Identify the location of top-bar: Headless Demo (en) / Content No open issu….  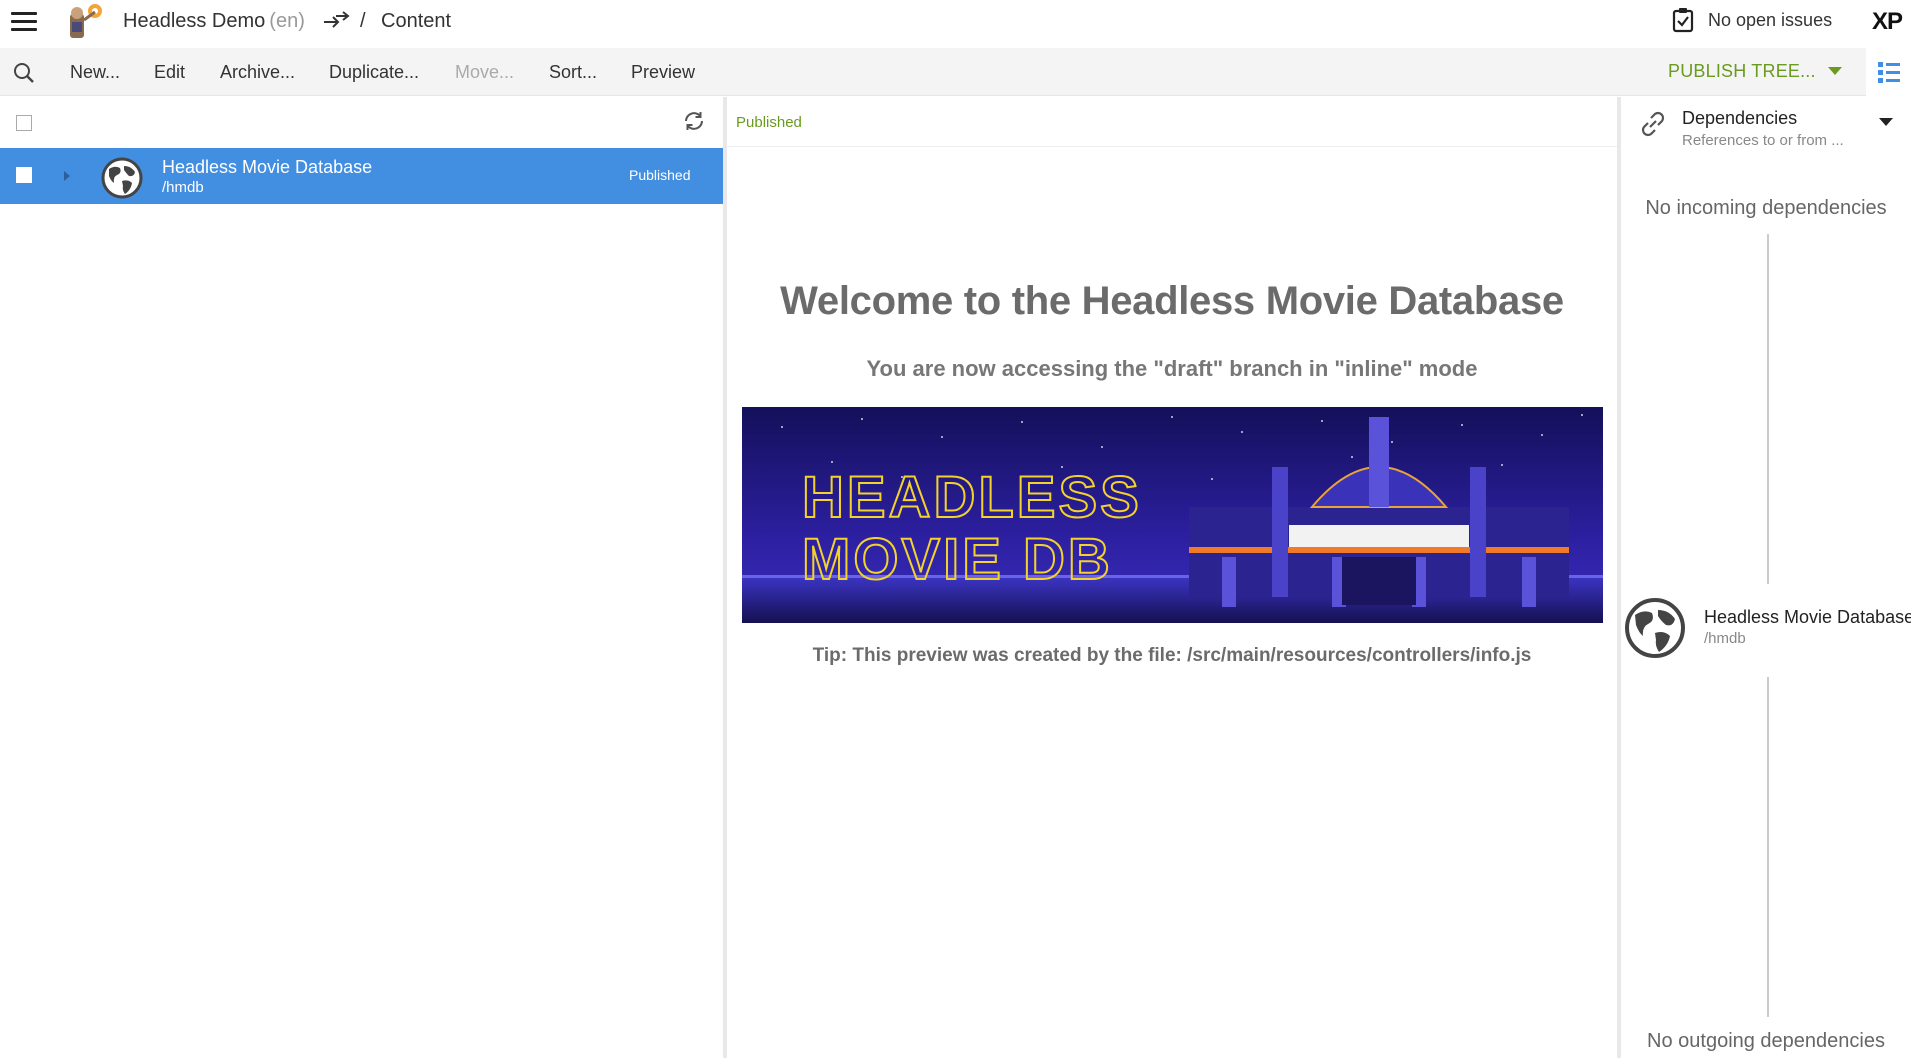
(955, 21).